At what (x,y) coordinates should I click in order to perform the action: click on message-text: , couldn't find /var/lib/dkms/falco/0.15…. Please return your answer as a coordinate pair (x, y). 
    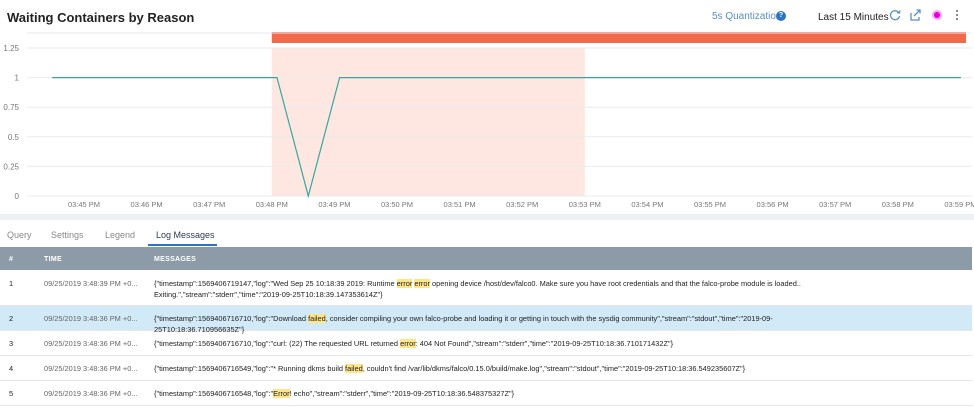
    Looking at the image, I should click on (554, 368).